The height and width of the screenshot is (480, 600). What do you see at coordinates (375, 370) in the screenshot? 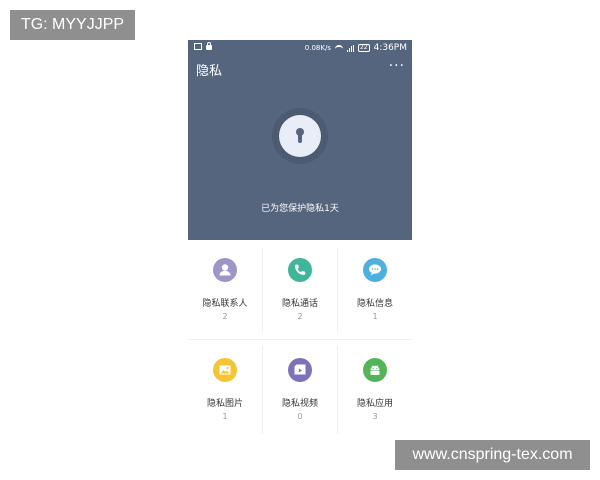
I see `android-icon` at bounding box center [375, 370].